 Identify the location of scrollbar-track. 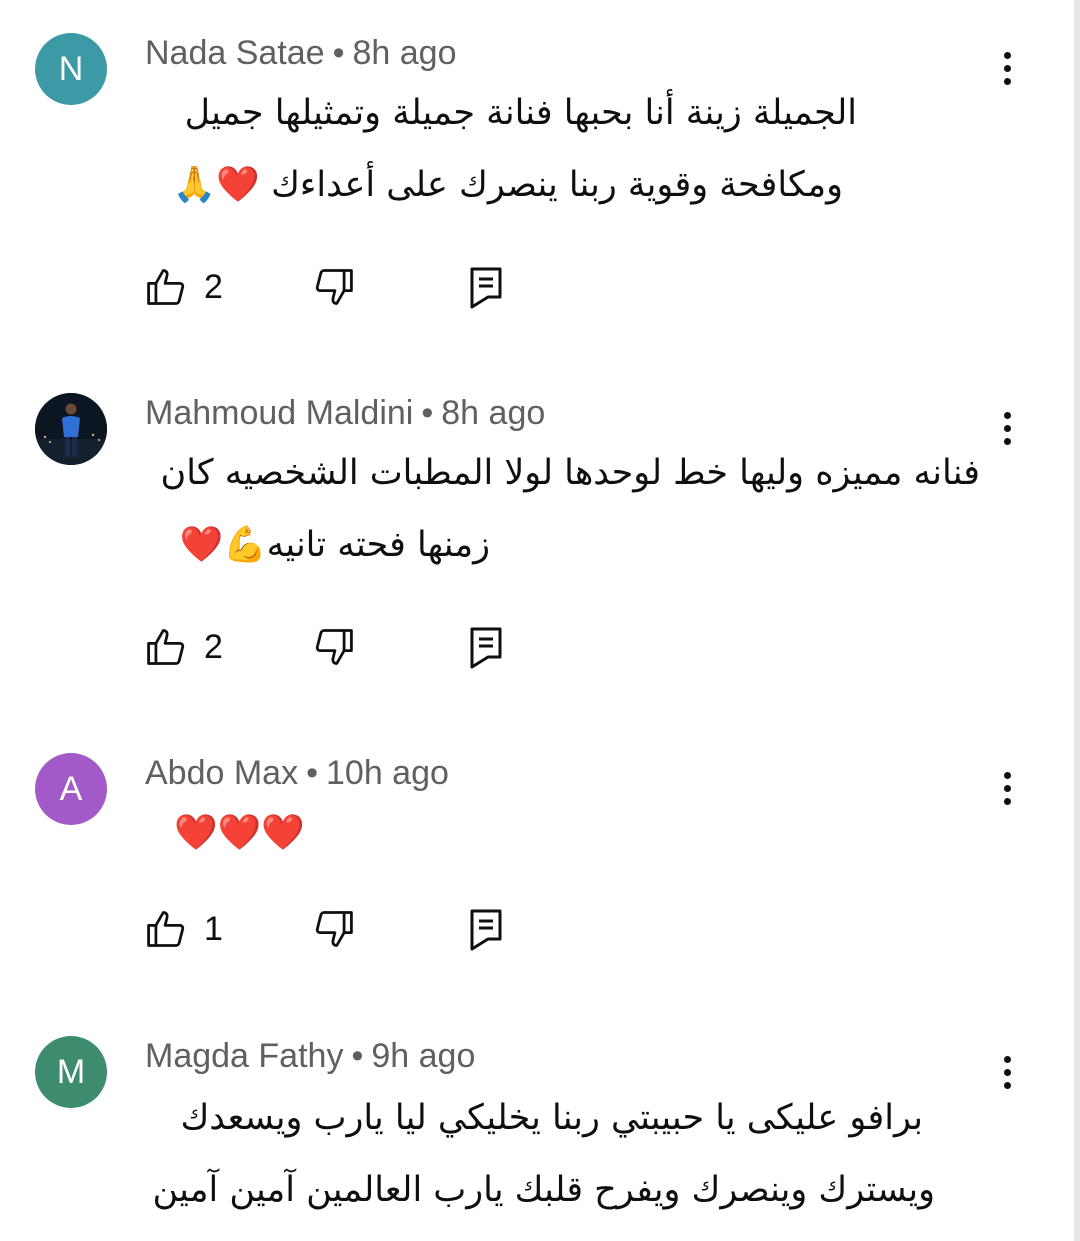
(1077, 620).